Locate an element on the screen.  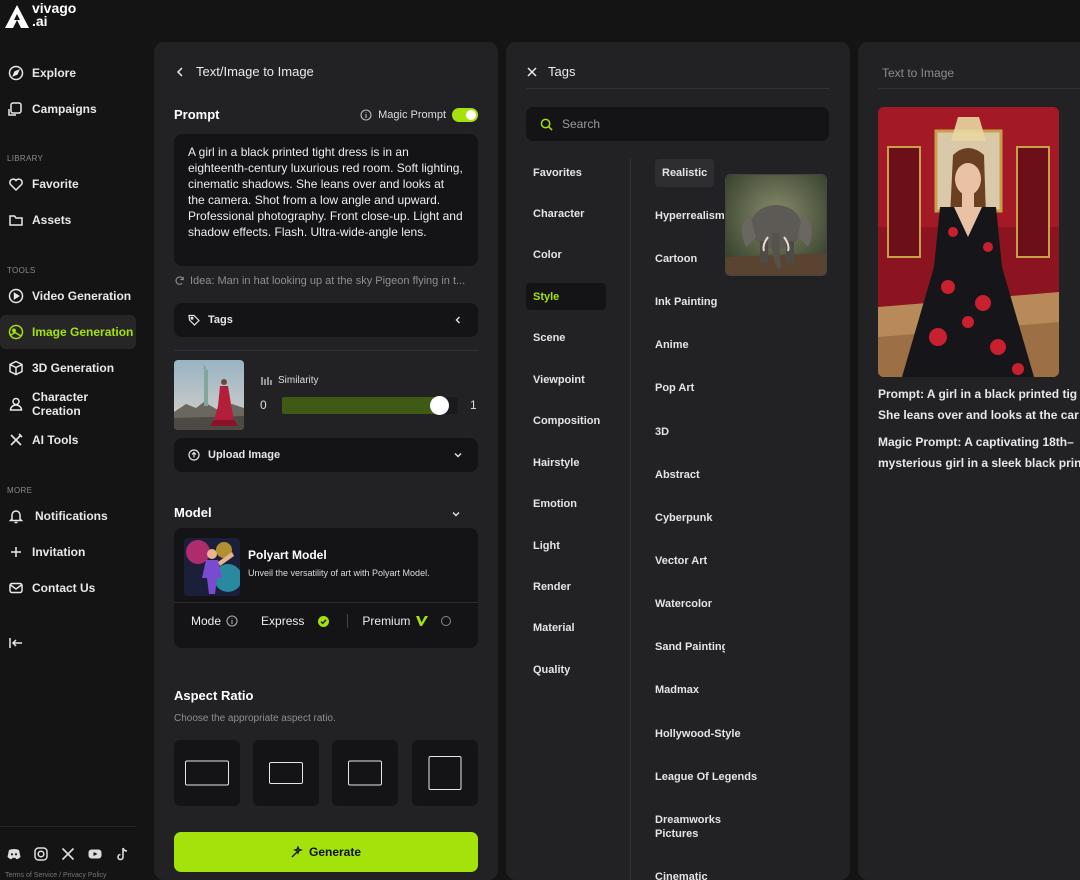
tag-option-cartoon: Cartoon is located at coordinates (690, 259).